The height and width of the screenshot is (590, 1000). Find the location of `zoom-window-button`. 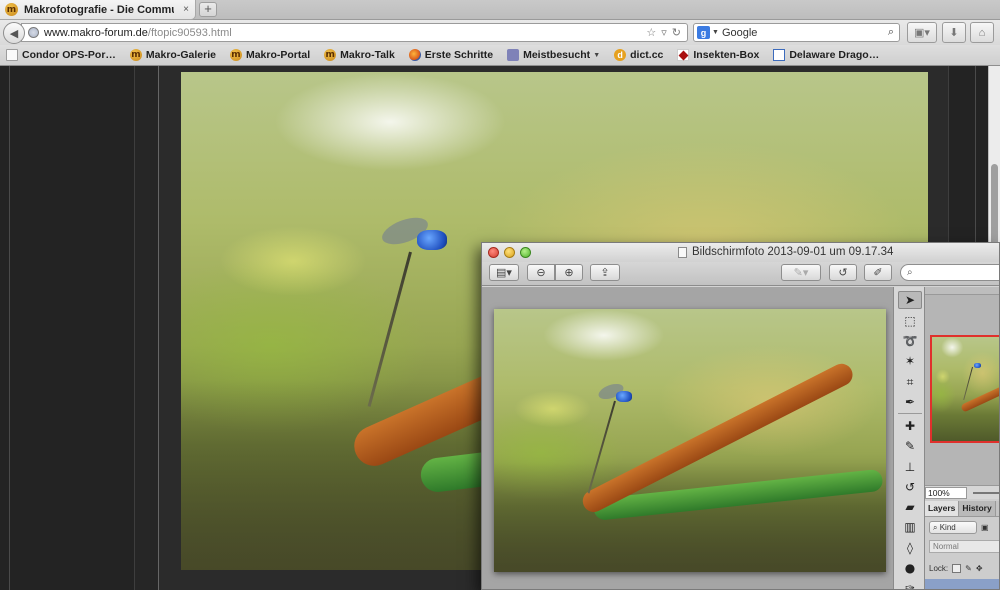

zoom-window-button is located at coordinates (525, 252).